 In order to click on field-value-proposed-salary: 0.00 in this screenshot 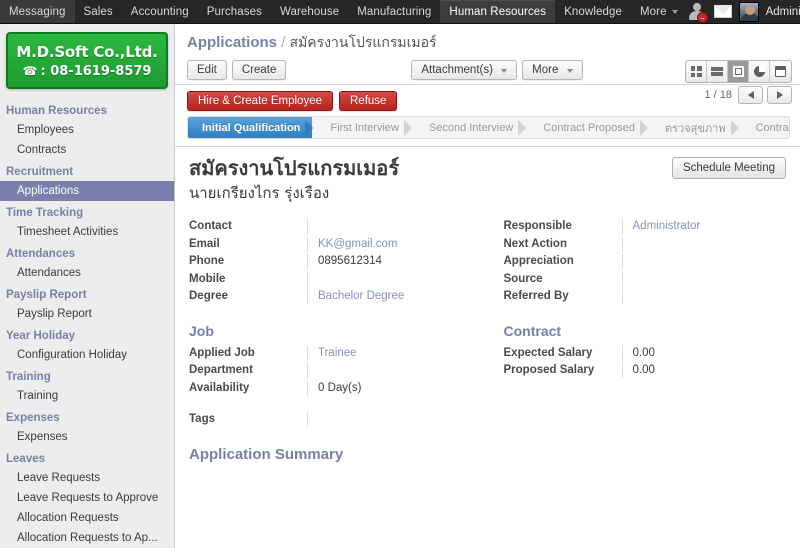, I will do `click(704, 370)`.